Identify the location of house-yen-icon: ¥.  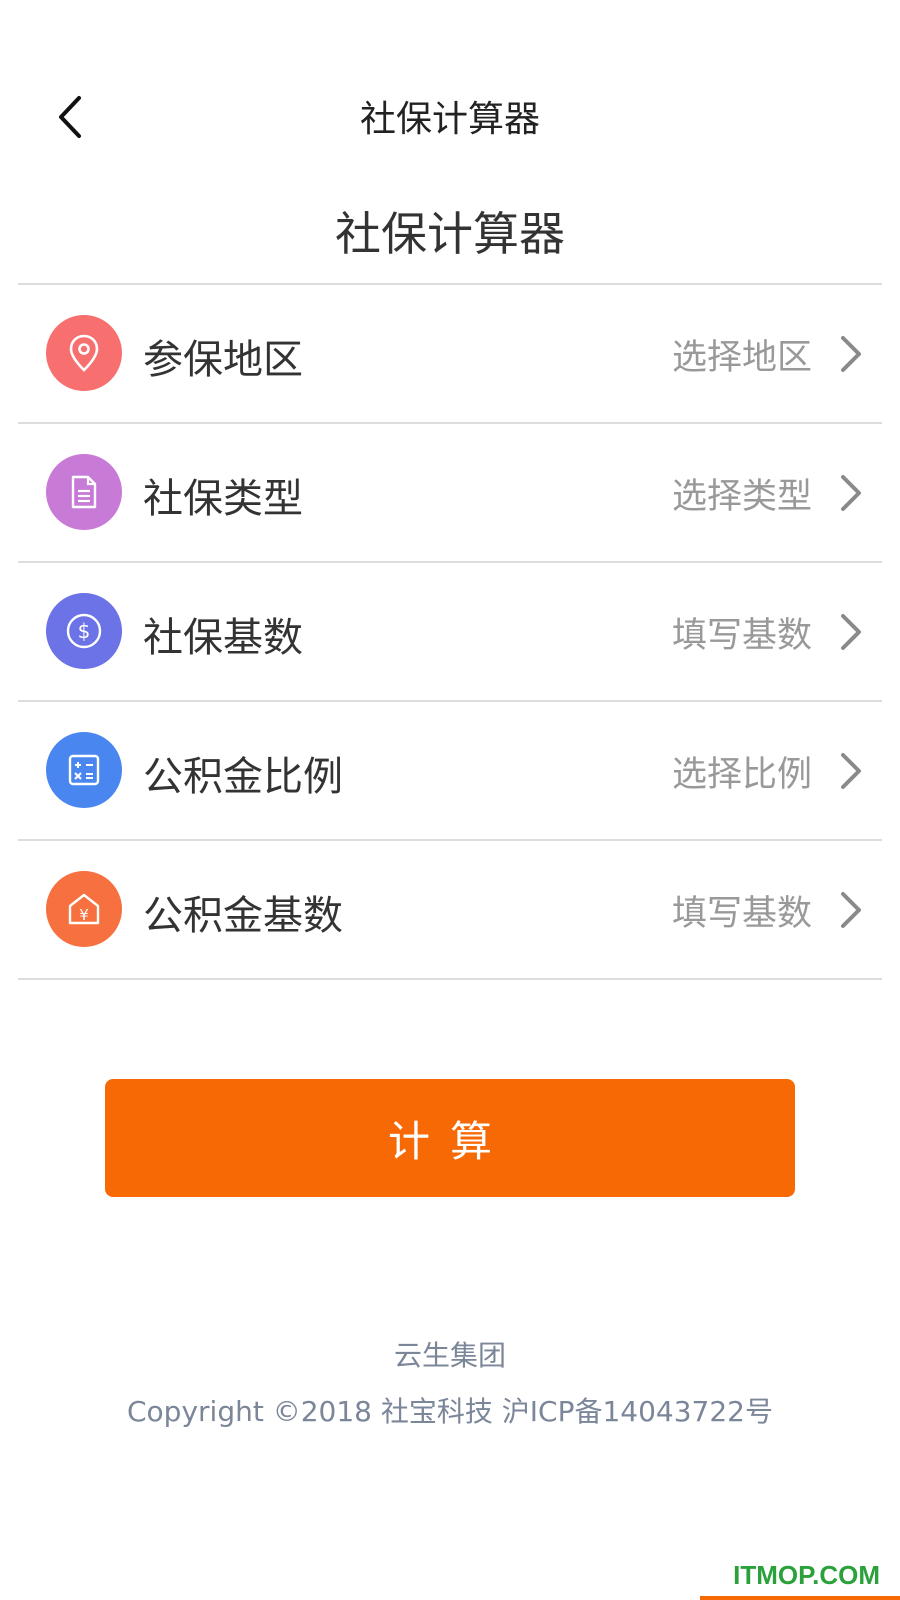
(84, 909).